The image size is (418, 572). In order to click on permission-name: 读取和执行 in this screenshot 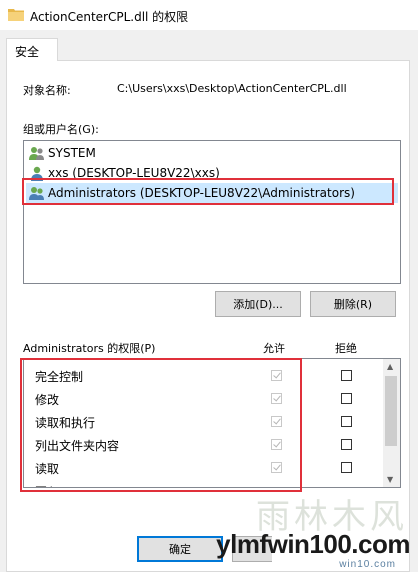, I will do `click(65, 423)`.